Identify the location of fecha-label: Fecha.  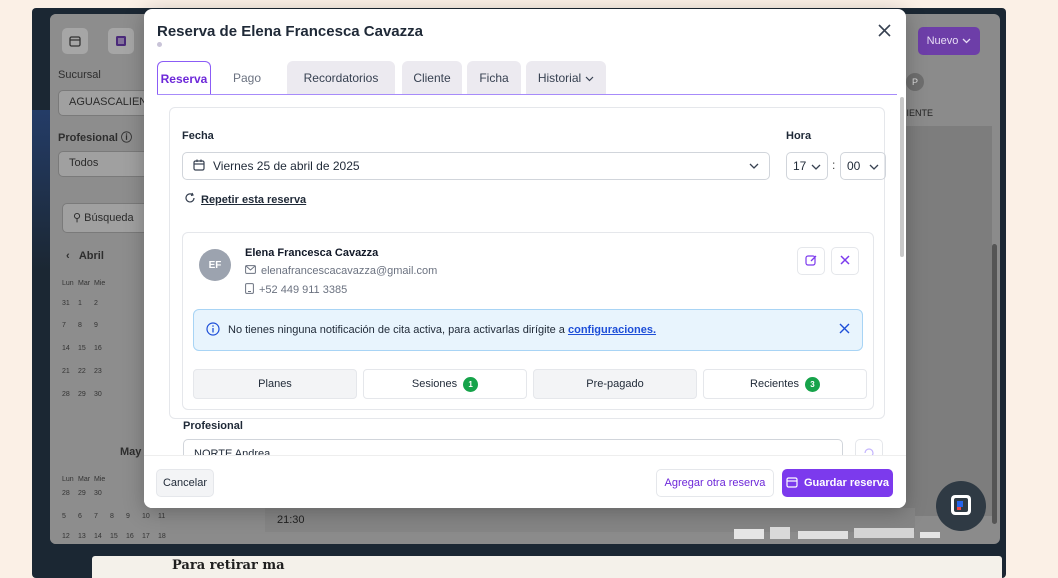
(198, 136).